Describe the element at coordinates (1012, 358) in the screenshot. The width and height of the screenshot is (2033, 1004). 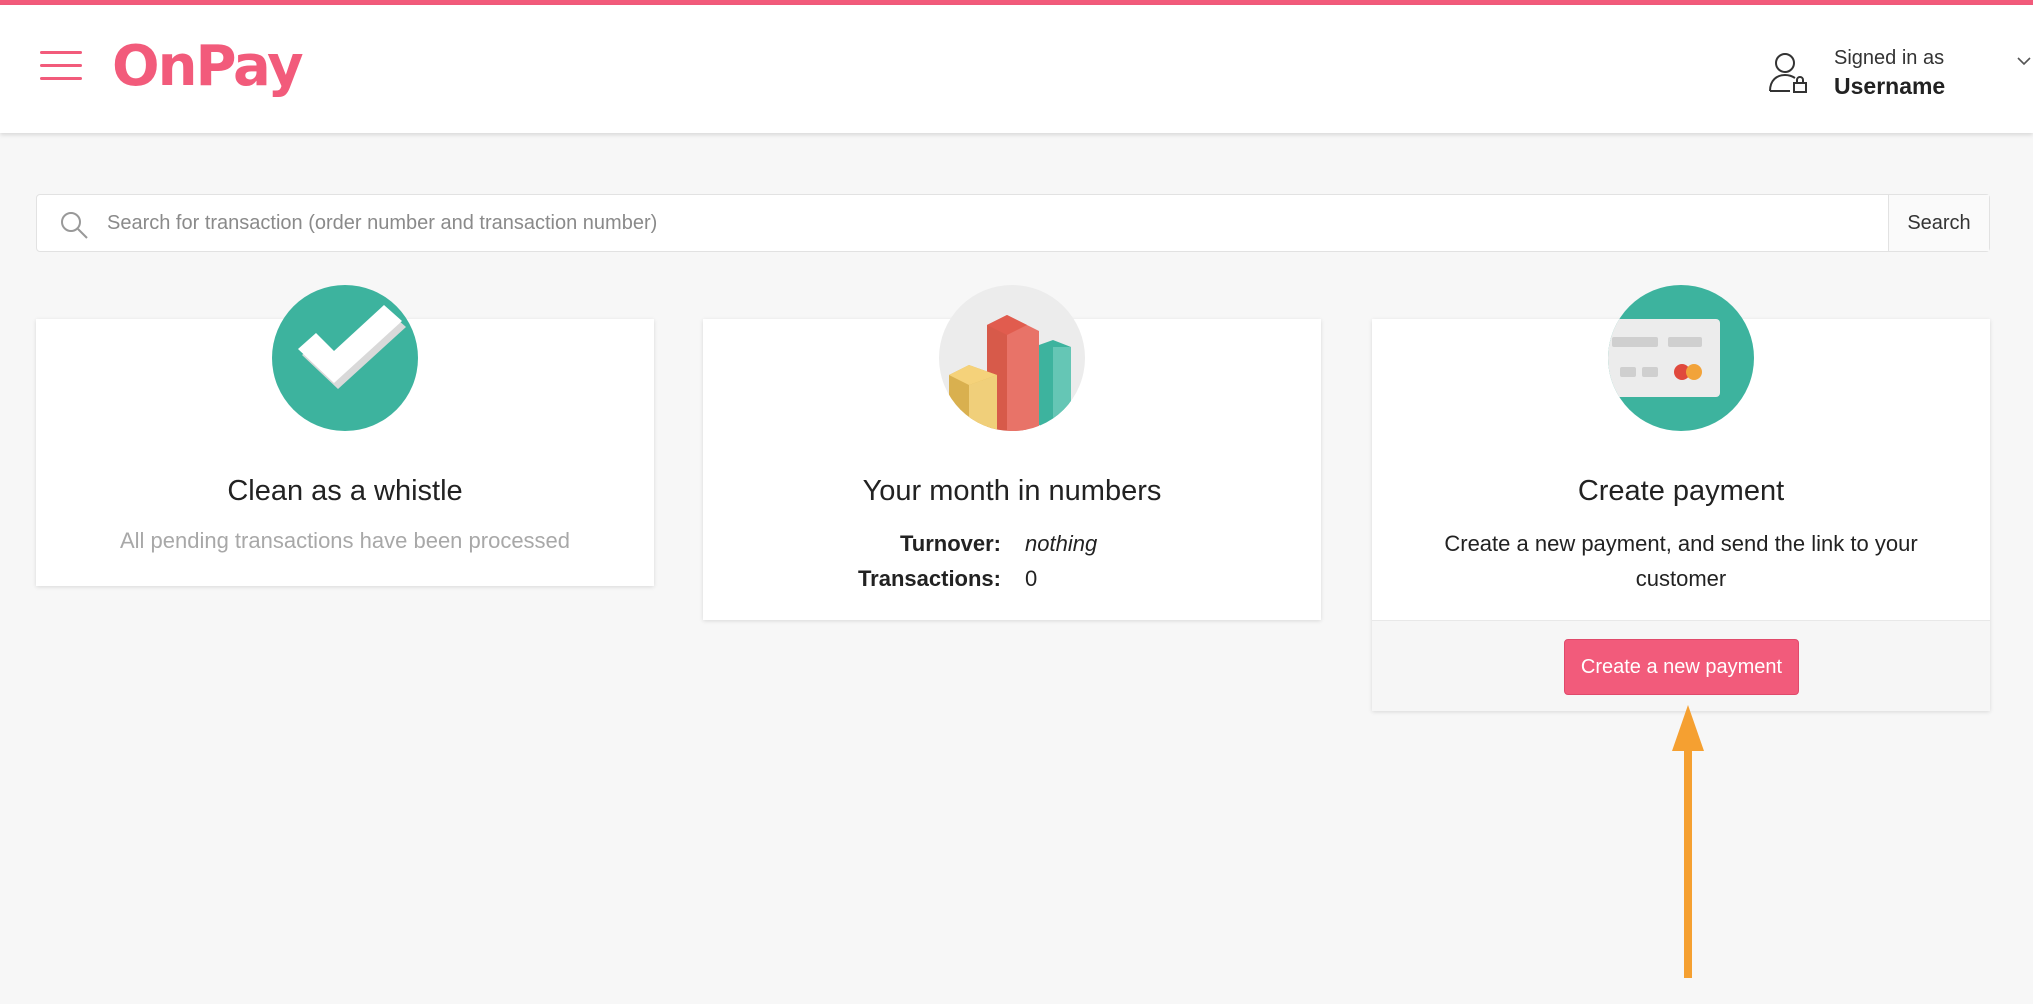
I see `bar-chart-icon` at that location.